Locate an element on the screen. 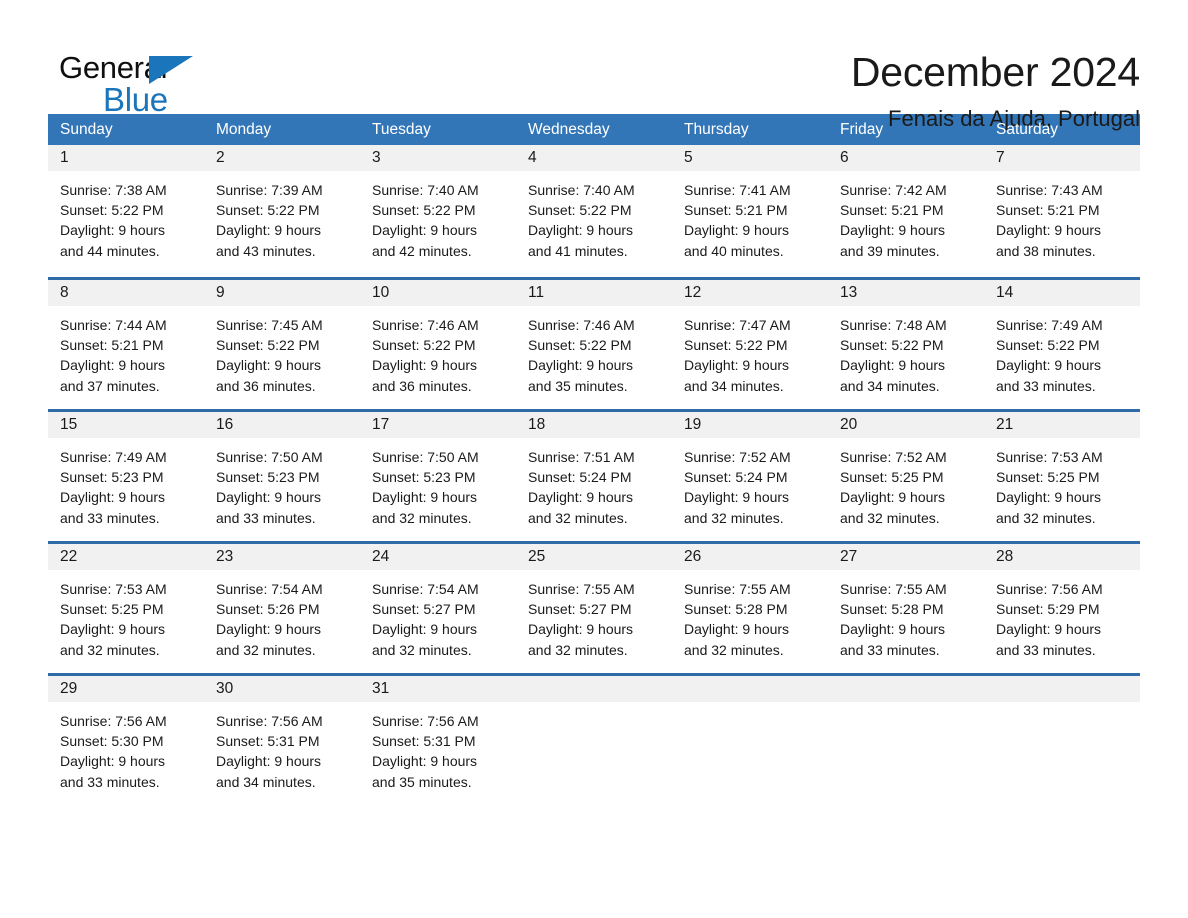  day-number-band: 21 is located at coordinates (1062, 425).